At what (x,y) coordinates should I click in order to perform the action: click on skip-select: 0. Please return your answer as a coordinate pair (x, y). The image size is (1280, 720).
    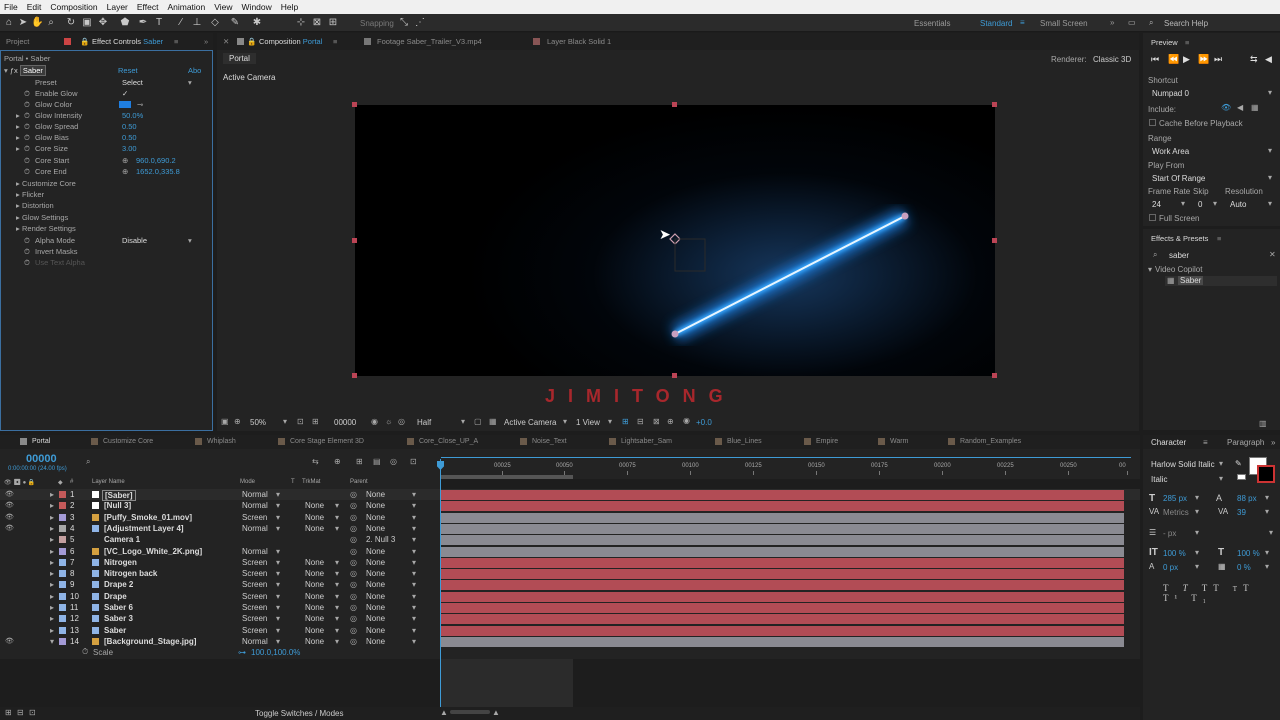
    Looking at the image, I should click on (1200, 204).